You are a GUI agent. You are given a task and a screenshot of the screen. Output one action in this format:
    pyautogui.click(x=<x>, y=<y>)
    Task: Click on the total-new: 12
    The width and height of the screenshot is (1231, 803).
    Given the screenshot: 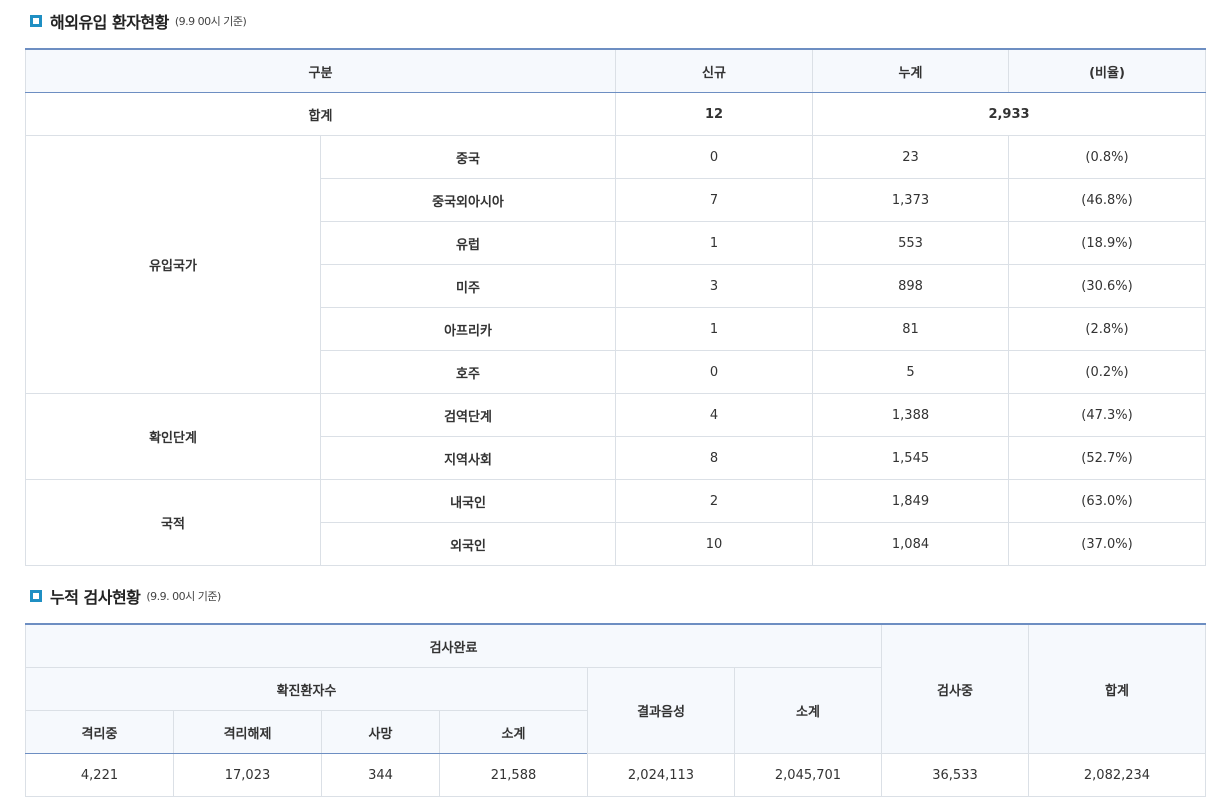 What is the action you would take?
    pyautogui.click(x=714, y=114)
    